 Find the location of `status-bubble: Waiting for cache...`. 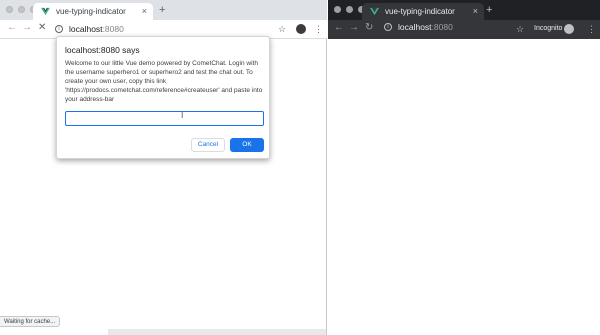

status-bubble: Waiting for cache... is located at coordinates (30, 321).